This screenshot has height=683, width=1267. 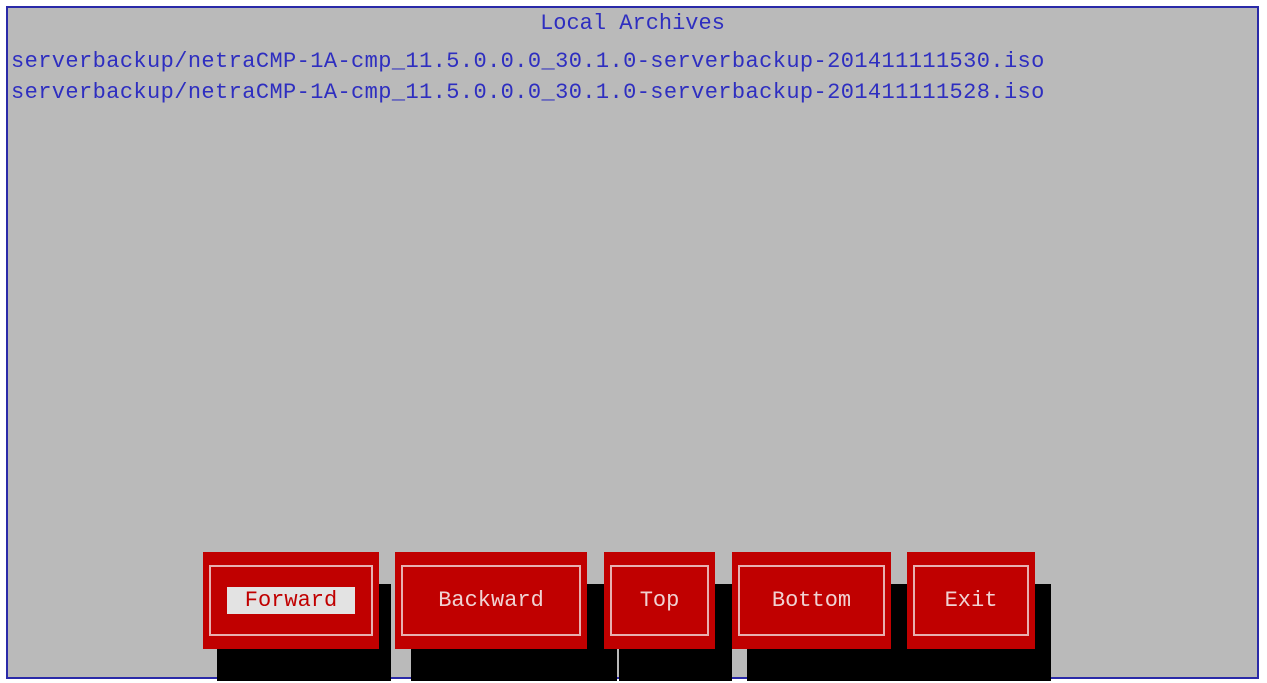 I want to click on panel-title: Local Archives, so click(x=632, y=23).